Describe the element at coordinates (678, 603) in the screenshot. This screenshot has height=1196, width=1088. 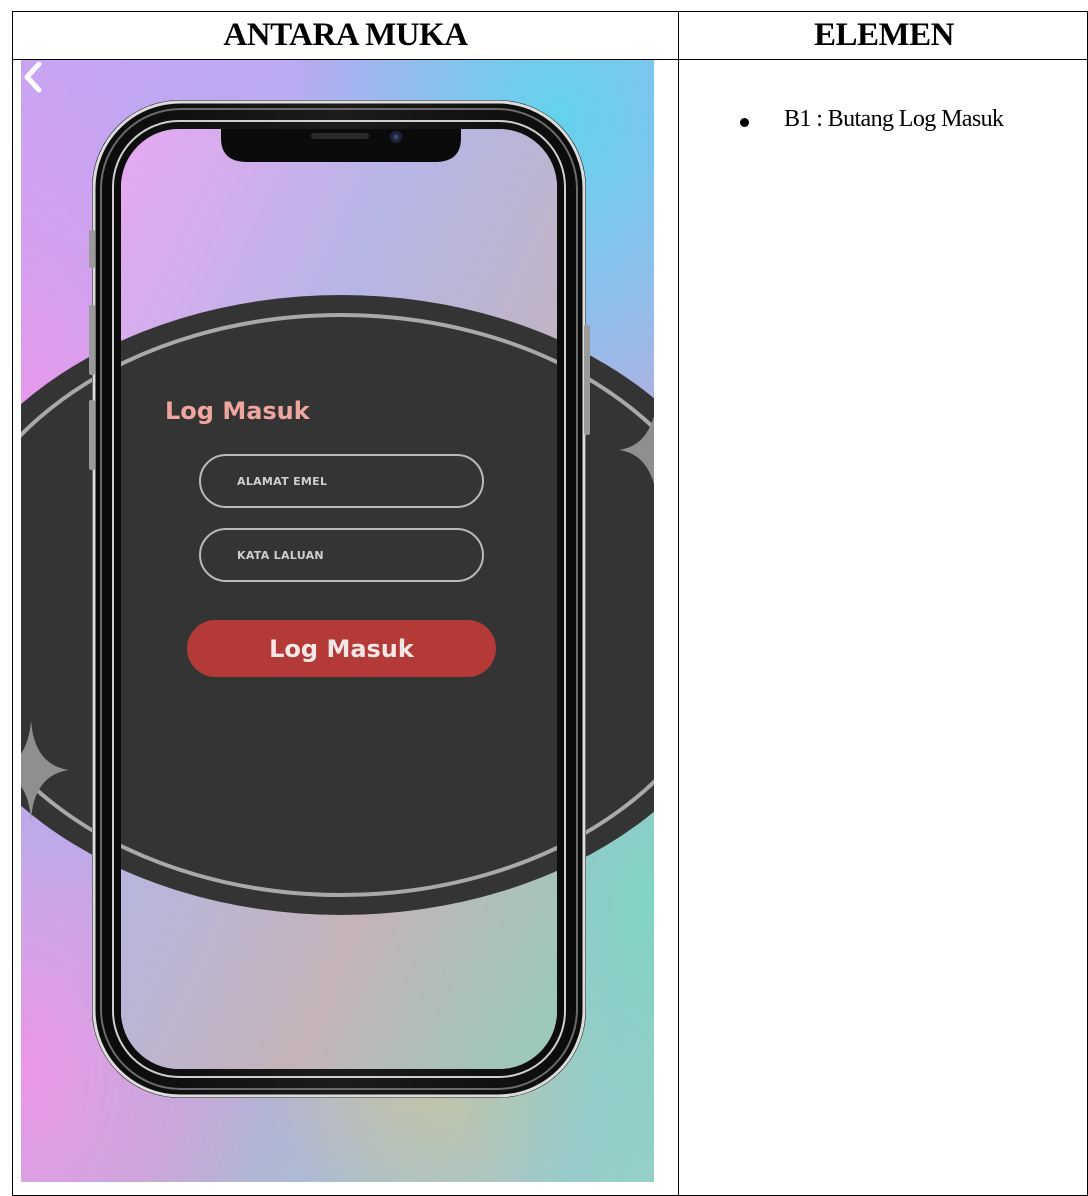
I see `column-divider` at that location.